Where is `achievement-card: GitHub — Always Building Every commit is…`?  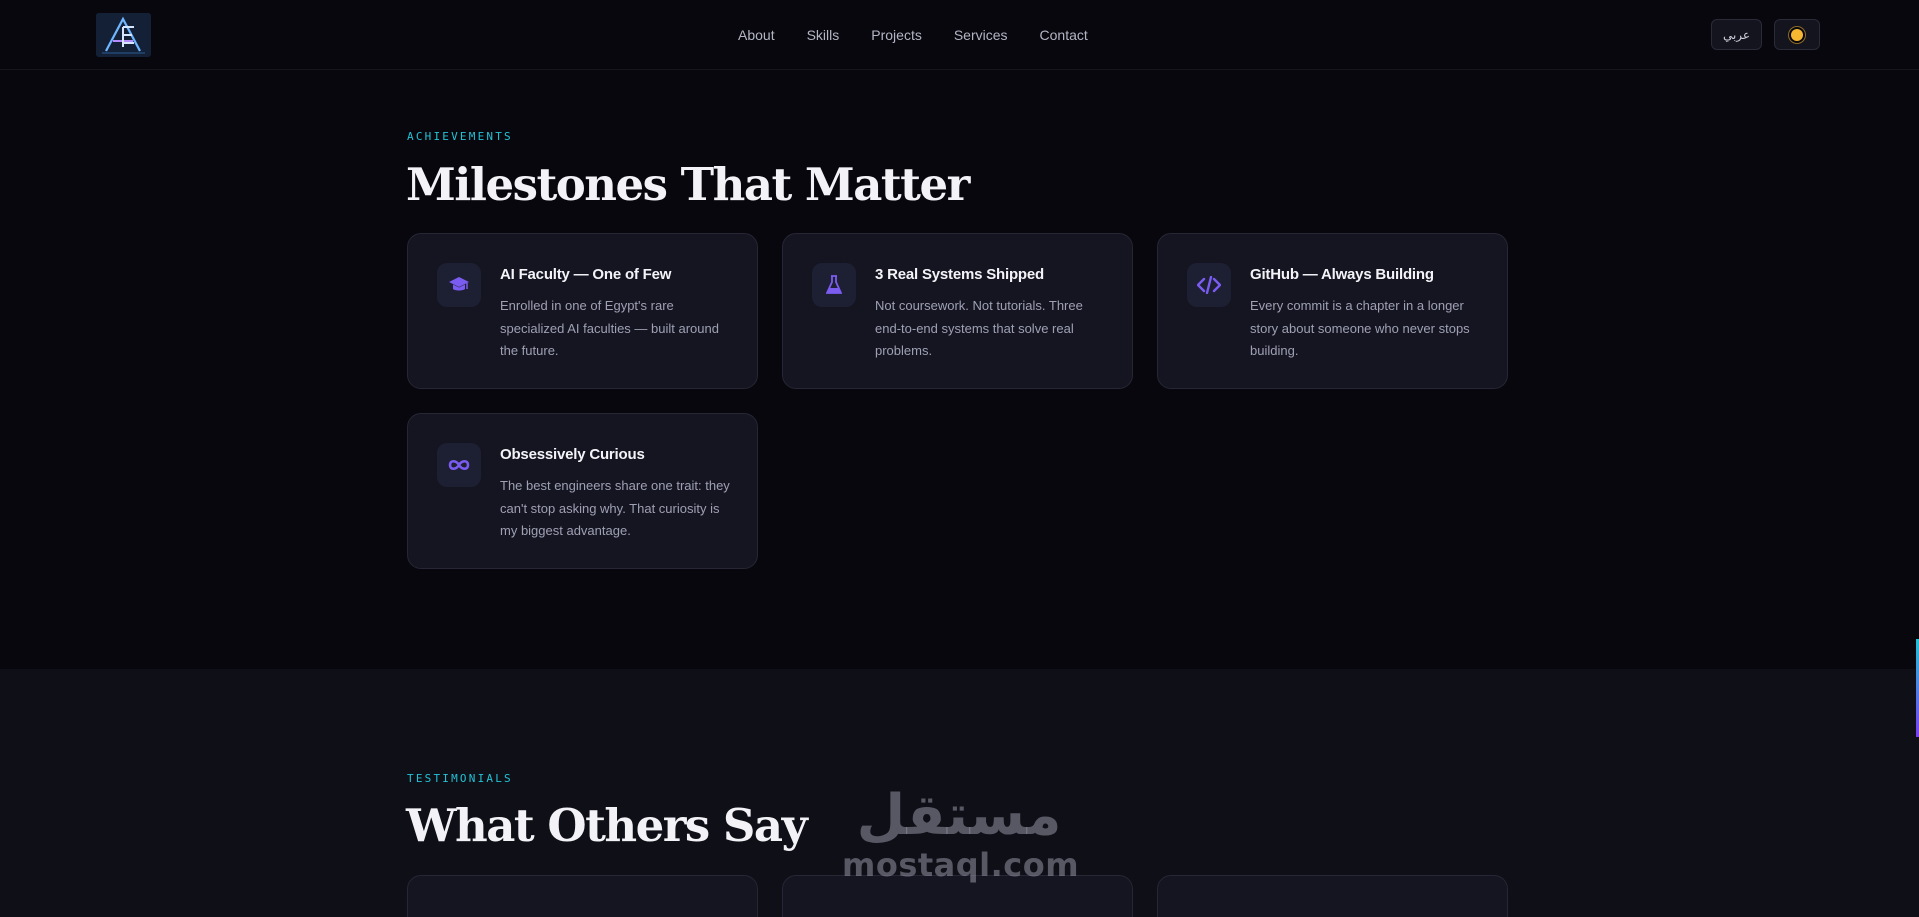
achievement-card: GitHub — Always Building Every commit is… is located at coordinates (1332, 311).